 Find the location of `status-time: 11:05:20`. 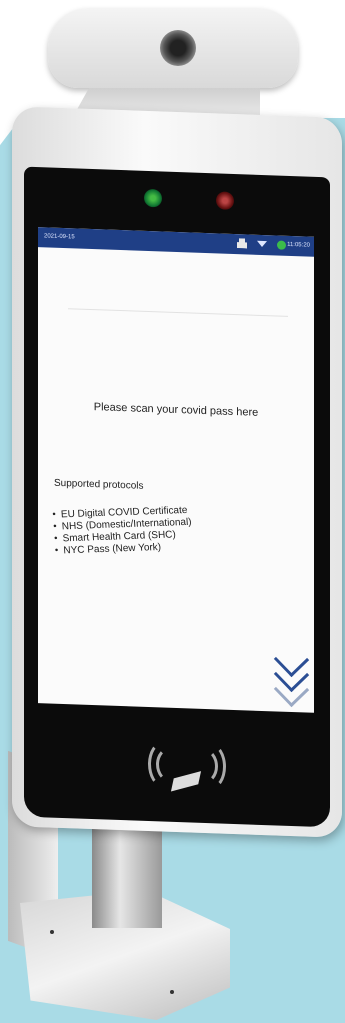

status-time: 11:05:20 is located at coordinates (298, 245).